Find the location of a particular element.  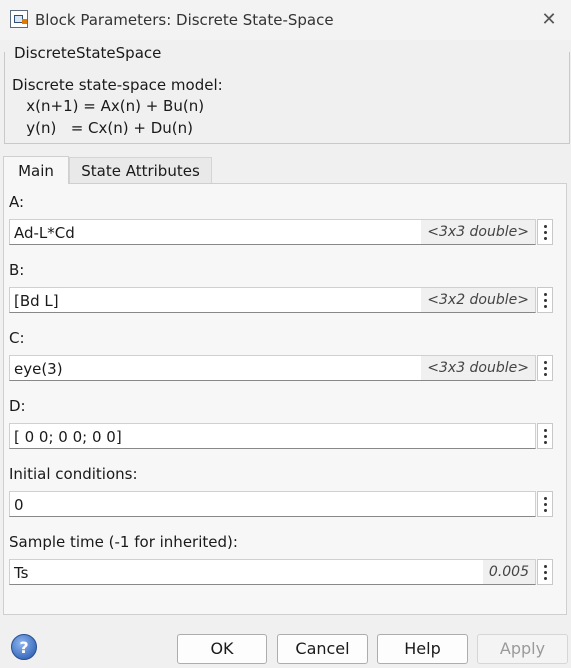

window-title: Block Parameters: Discrete State-Space is located at coordinates (184, 20).